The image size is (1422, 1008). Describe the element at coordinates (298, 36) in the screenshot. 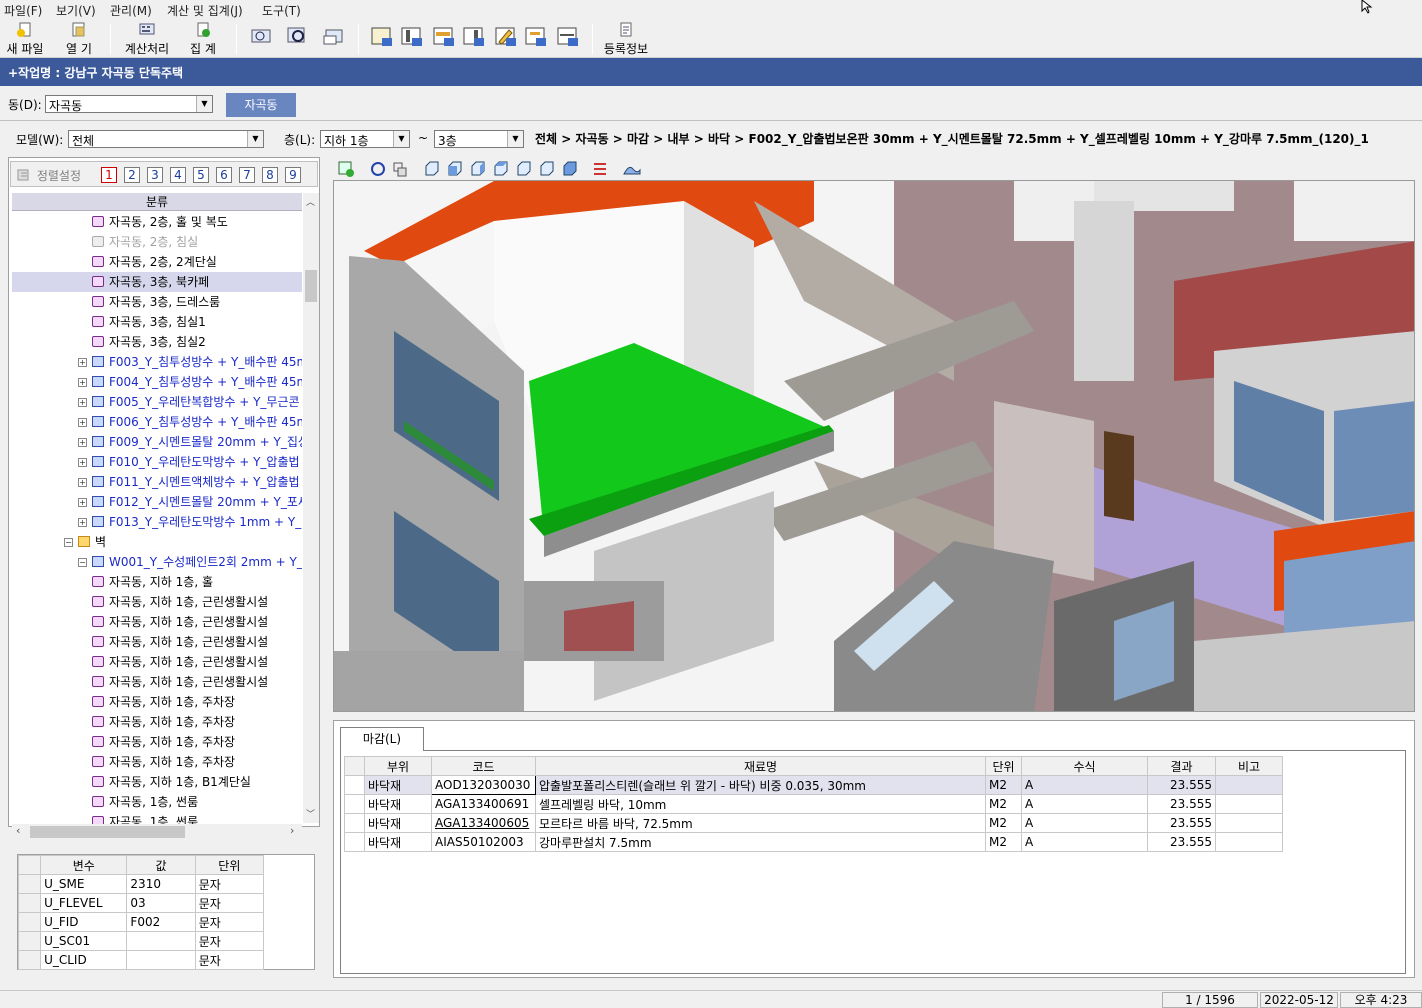

I see `zoom-in-icon` at that location.